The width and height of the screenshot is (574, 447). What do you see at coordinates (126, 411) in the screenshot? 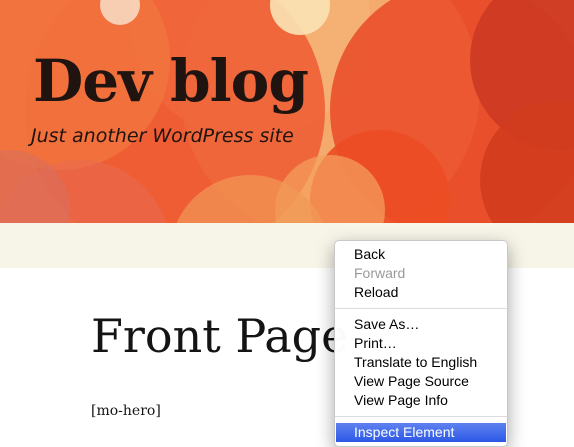
I see `page-content: [mo-hero]` at bounding box center [126, 411].